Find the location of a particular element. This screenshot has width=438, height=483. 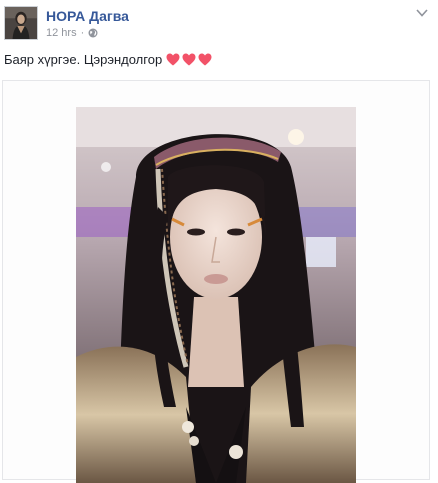

chevron-down-icon is located at coordinates (422, 13).